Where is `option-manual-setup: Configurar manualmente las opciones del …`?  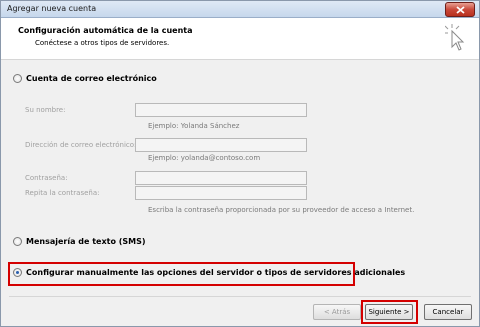 option-manual-setup: Configurar manualmente las opciones del … is located at coordinates (209, 272).